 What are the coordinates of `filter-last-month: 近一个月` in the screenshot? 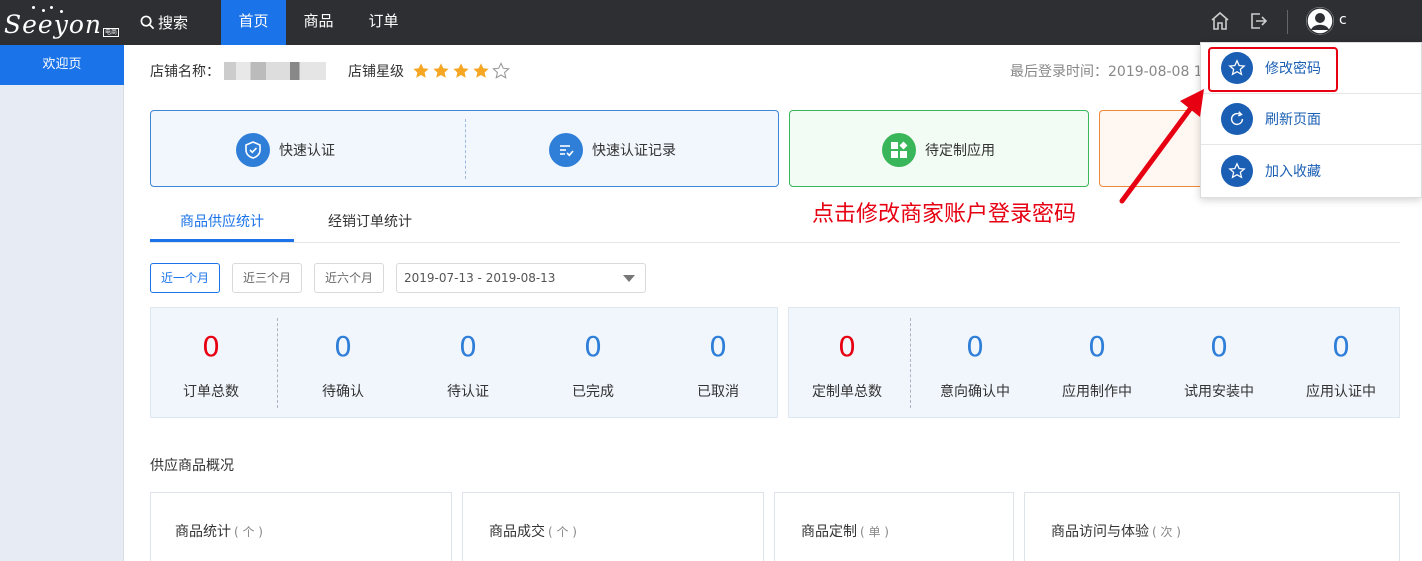 It's located at (185, 278).